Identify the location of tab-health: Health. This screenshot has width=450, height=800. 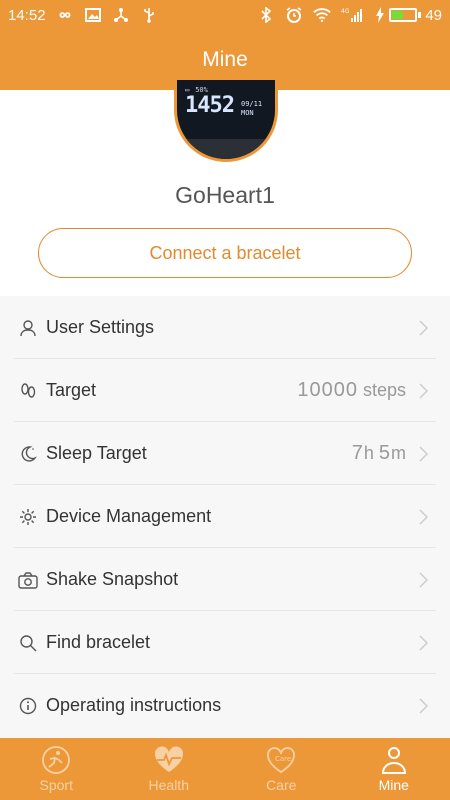
(169, 769).